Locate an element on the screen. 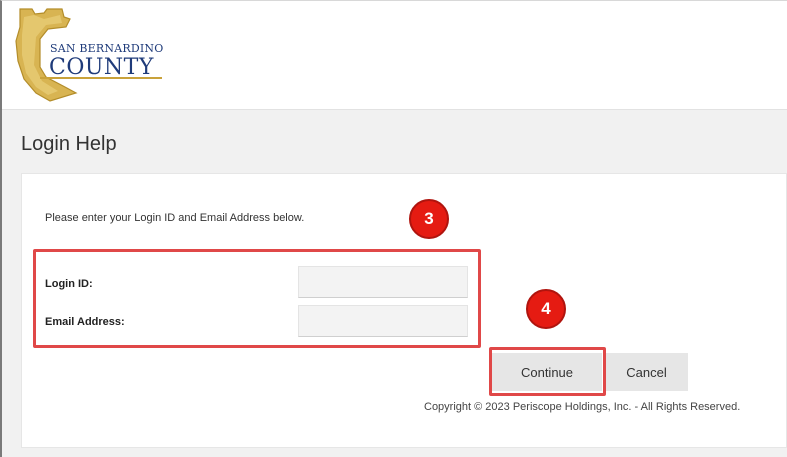 This screenshot has width=787, height=457. county-logo: SAN BERNARDINO COUNTY is located at coordinates (90, 55).